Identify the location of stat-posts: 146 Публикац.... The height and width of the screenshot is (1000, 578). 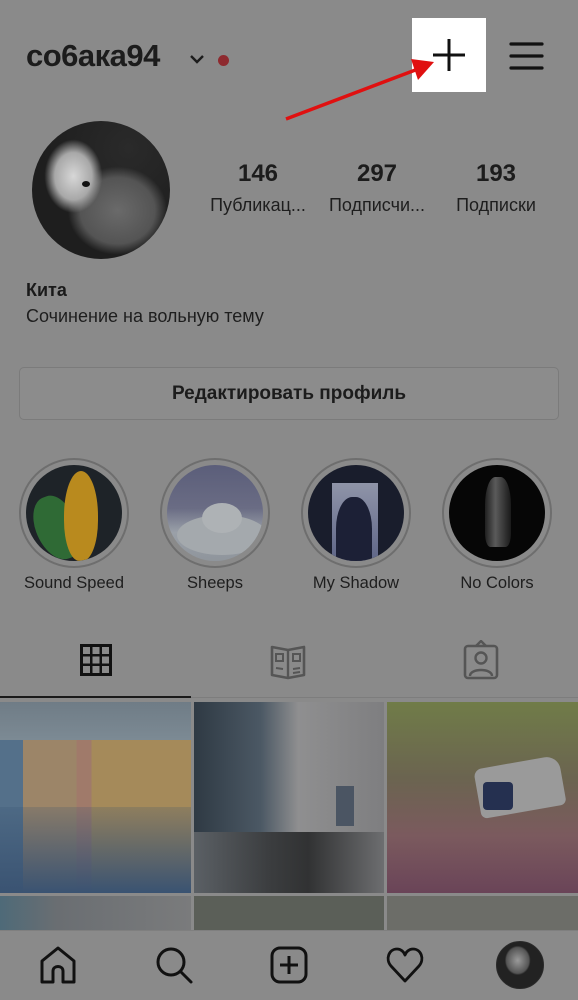
(258, 188).